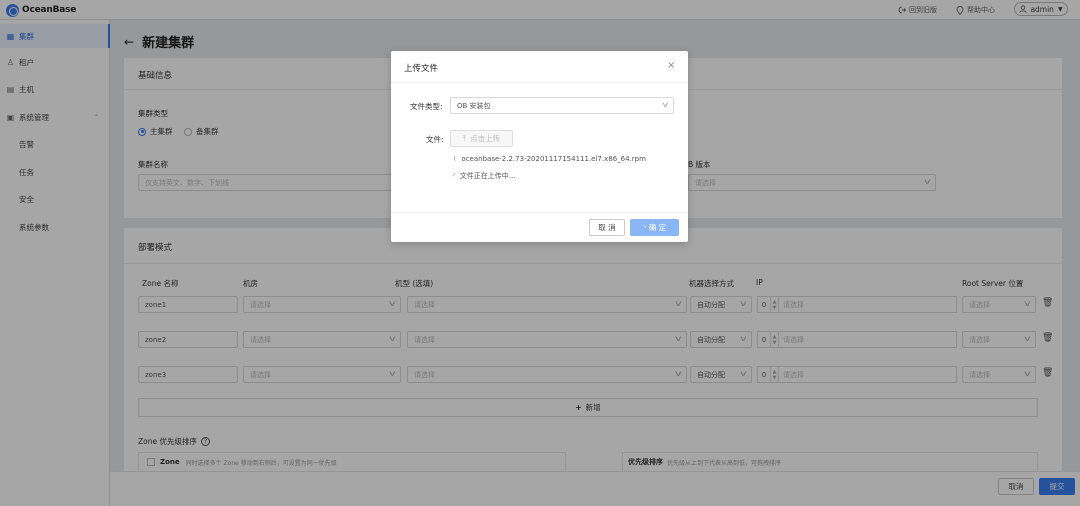 The height and width of the screenshot is (506, 1080). I want to click on upload-button: ⤒ 点击上传, so click(481, 138).